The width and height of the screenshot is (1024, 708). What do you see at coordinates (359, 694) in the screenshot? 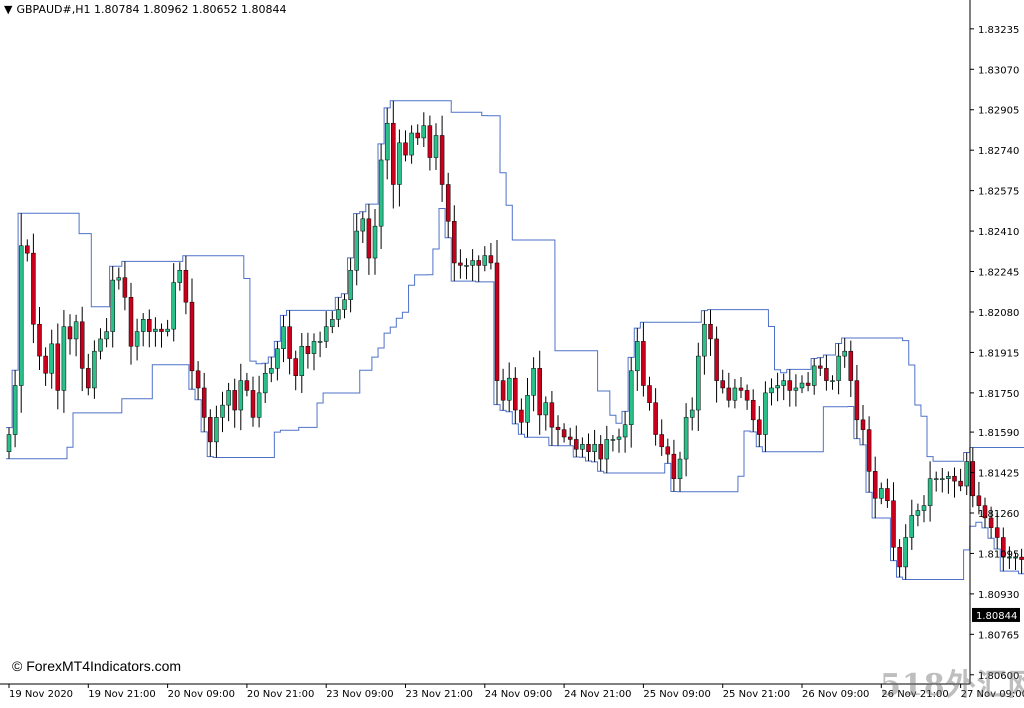
I see `x-tick-label: 23 Nov 09:00` at bounding box center [359, 694].